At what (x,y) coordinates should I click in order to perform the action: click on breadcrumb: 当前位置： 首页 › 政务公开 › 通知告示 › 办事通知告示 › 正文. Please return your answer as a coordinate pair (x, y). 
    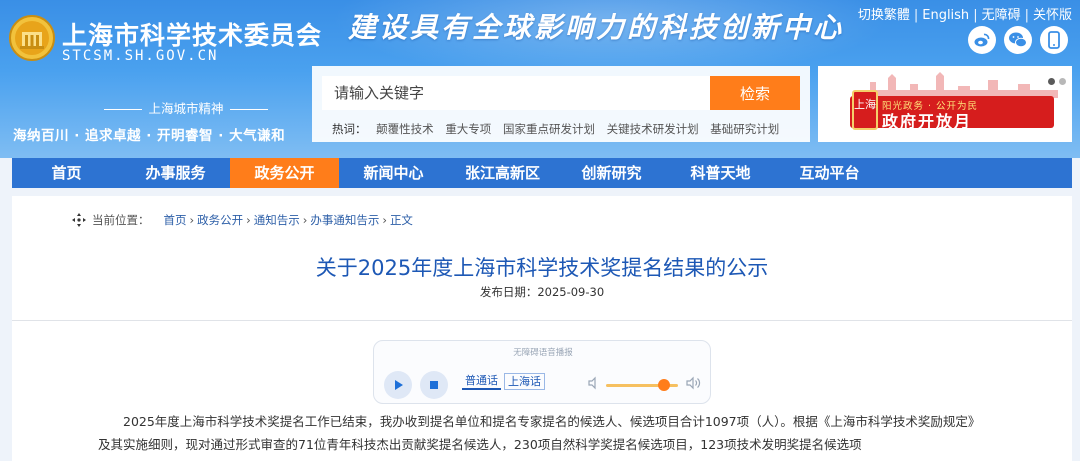
    Looking at the image, I should click on (242, 220).